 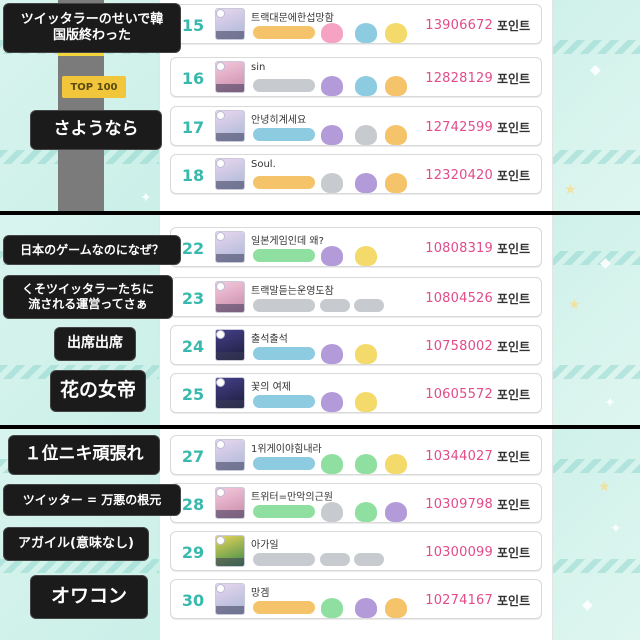 What do you see at coordinates (193, 600) in the screenshot?
I see `rank-number: 30` at bounding box center [193, 600].